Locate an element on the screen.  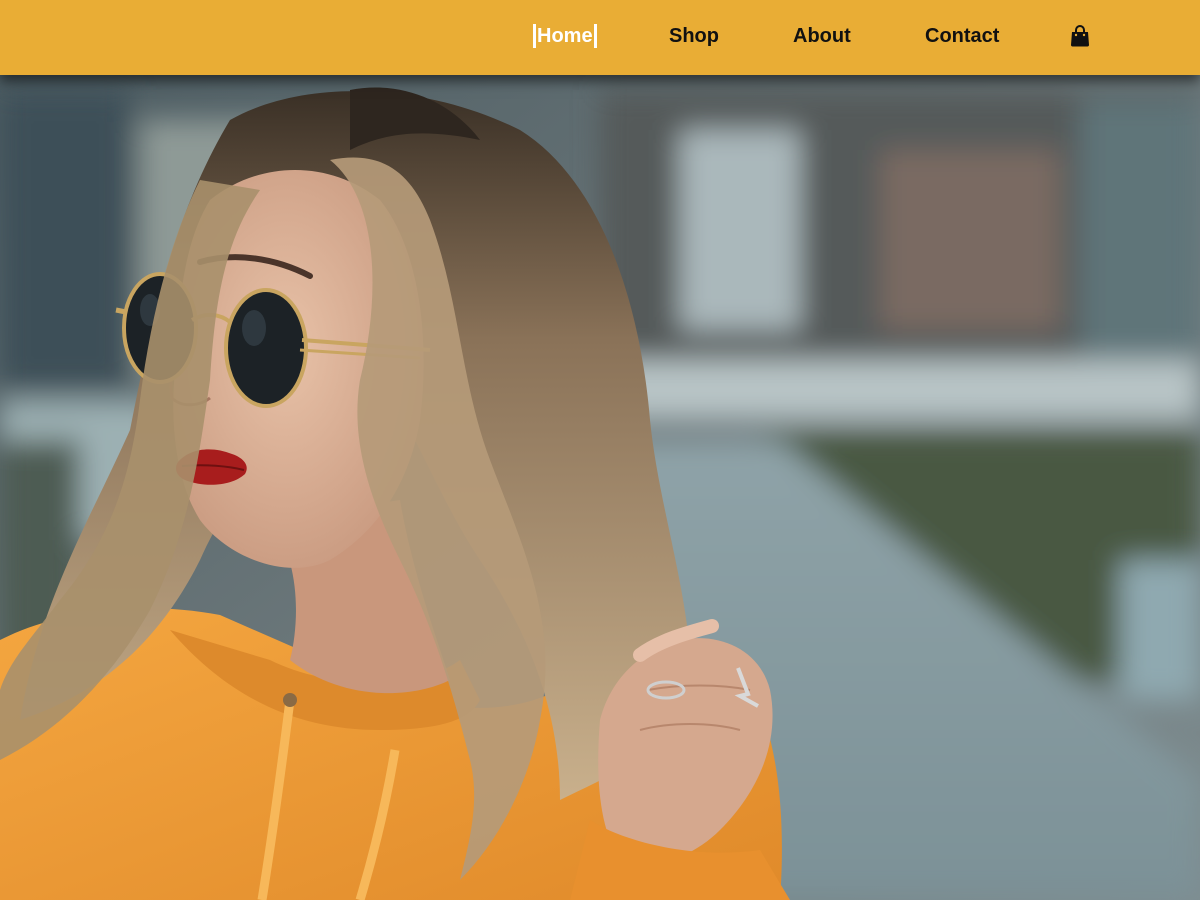
shopping-bag-icon is located at coordinates (1080, 35).